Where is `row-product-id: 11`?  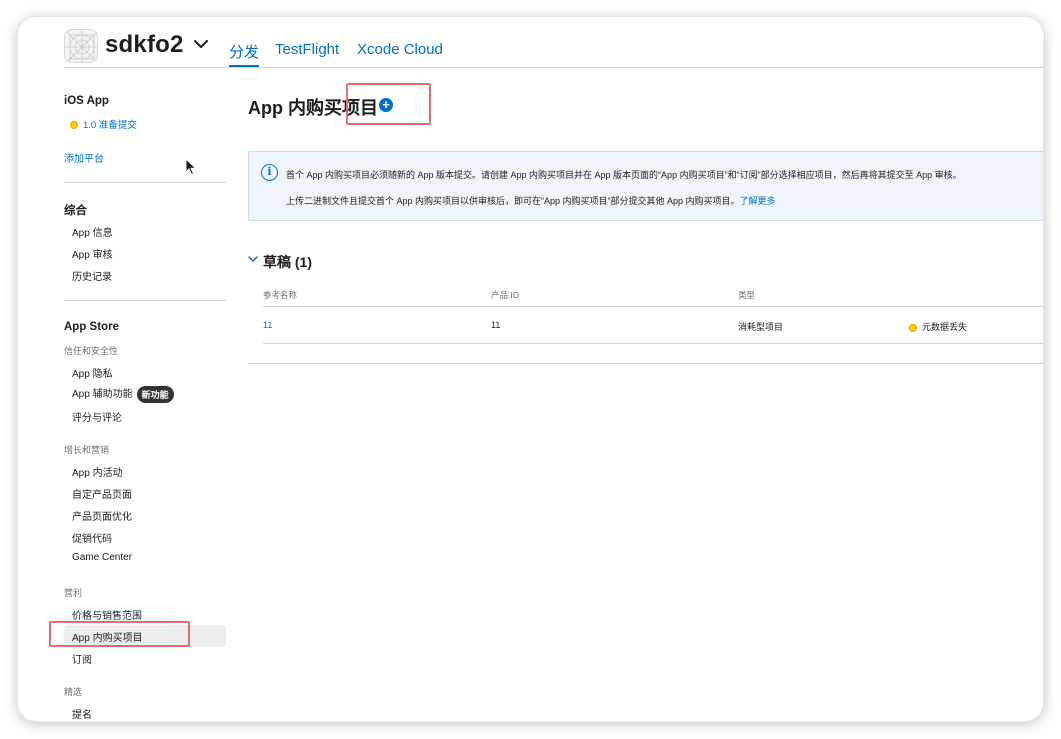 row-product-id: 11 is located at coordinates (496, 325).